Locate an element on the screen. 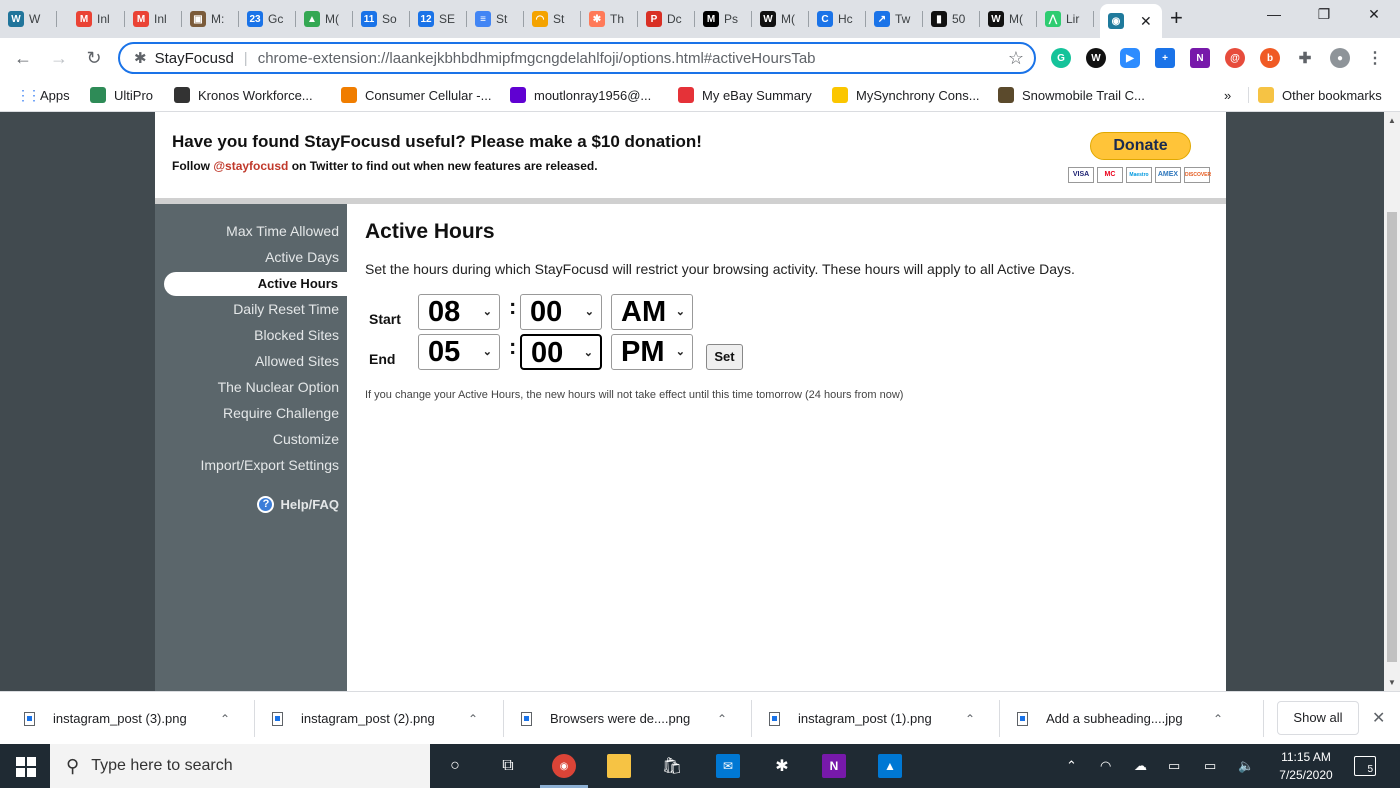 The width and height of the screenshot is (1400, 788). minimize-button: — is located at coordinates (1274, 14).